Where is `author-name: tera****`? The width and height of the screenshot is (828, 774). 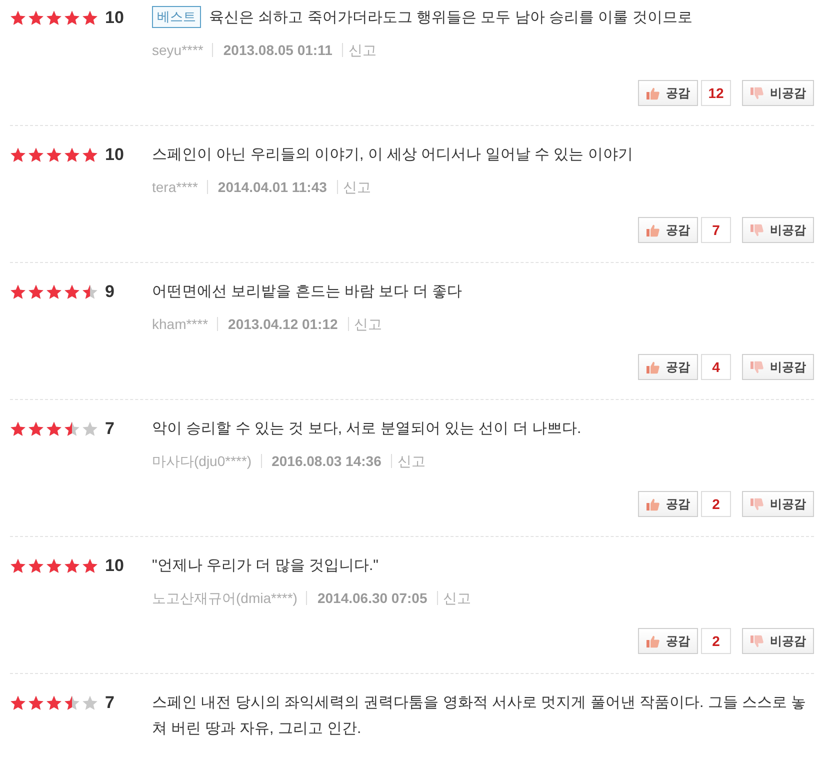 author-name: tera**** is located at coordinates (175, 187).